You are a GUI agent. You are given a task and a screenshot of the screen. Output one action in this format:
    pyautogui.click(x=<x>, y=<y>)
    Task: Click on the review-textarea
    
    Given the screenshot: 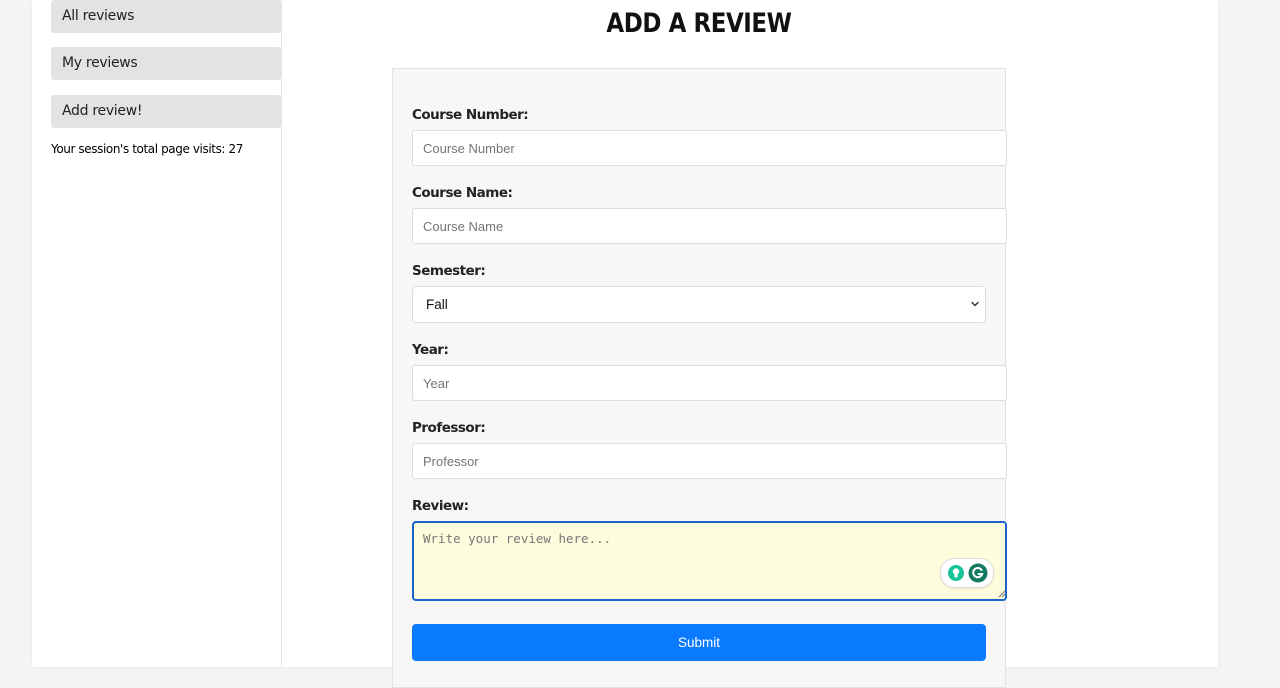 What is the action you would take?
    pyautogui.click(x=709, y=561)
    